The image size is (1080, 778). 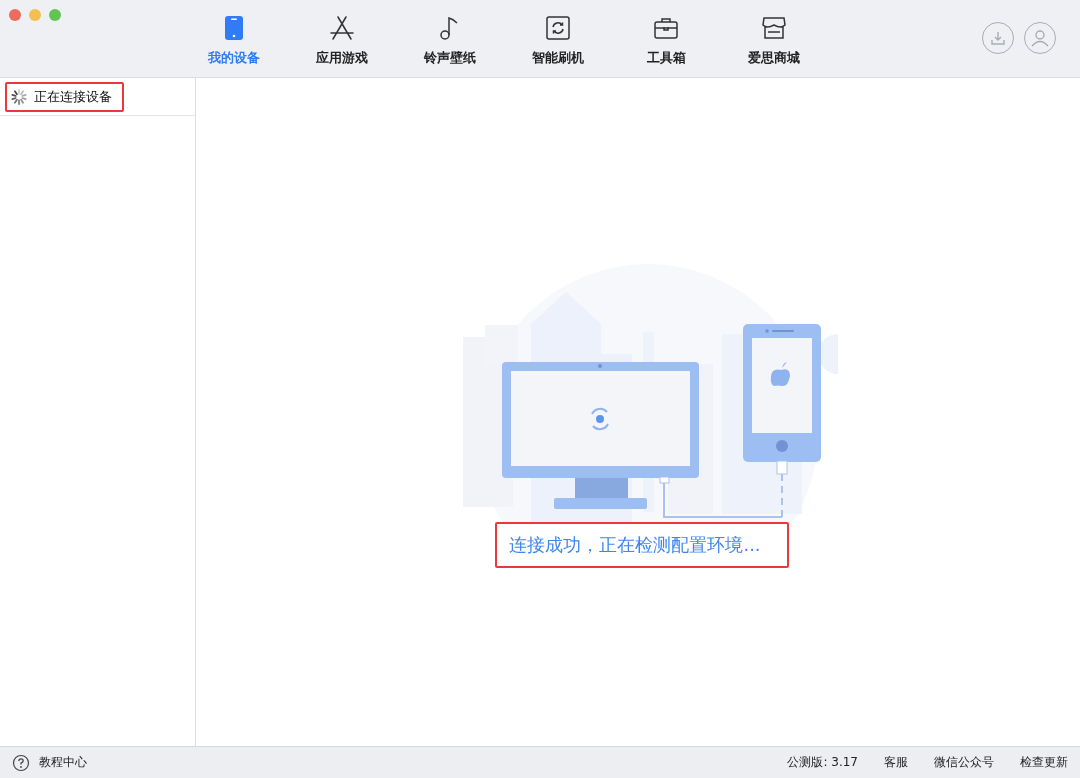 I want to click on download-icon, so click(x=998, y=38).